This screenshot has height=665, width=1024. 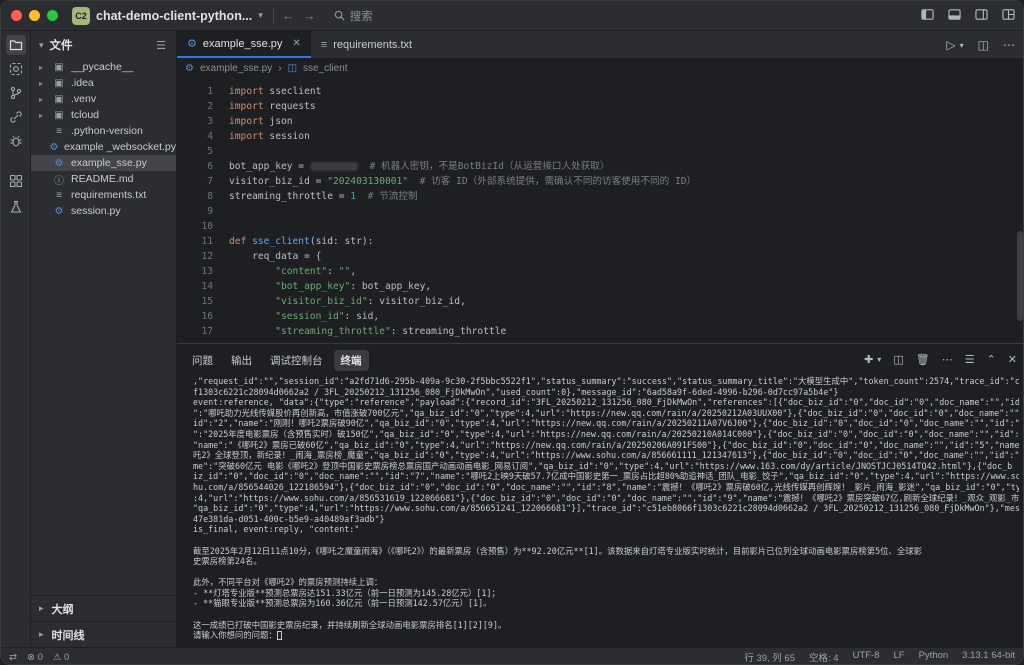 I want to click on python-interpreter: 3.13.1 64-bit, so click(x=988, y=657).